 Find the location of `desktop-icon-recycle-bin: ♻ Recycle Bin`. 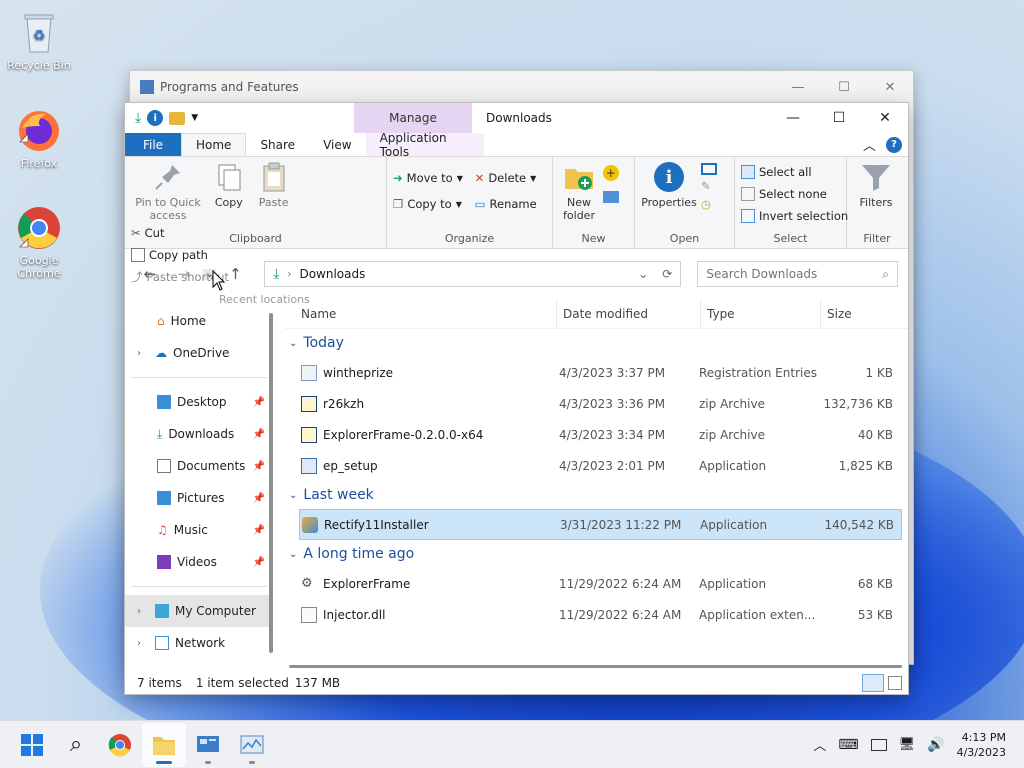

desktop-icon-recycle-bin: ♻ Recycle Bin is located at coordinates (39, 41).